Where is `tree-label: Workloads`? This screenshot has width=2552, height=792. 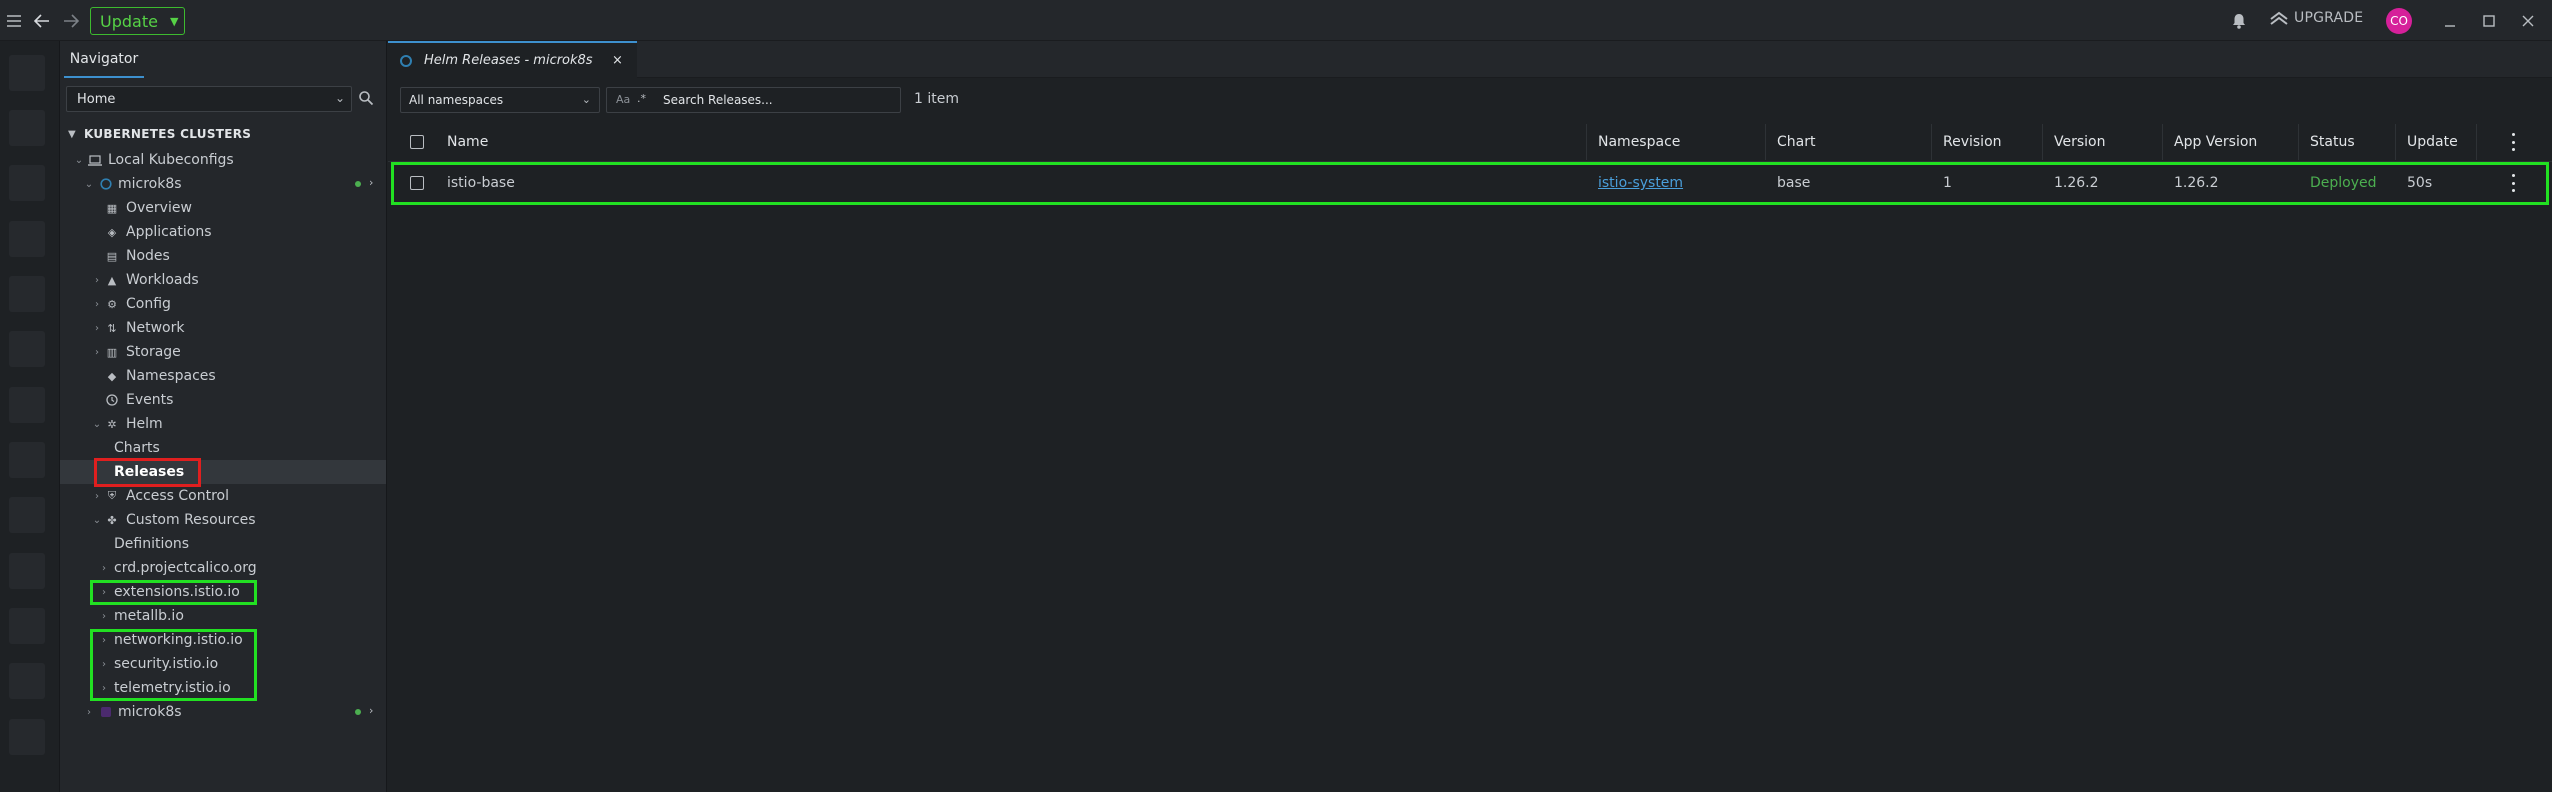
tree-label: Workloads is located at coordinates (162, 280).